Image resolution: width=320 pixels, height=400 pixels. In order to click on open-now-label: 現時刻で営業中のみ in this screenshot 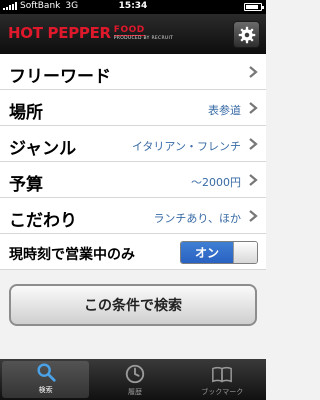, I will do `click(72, 255)`.